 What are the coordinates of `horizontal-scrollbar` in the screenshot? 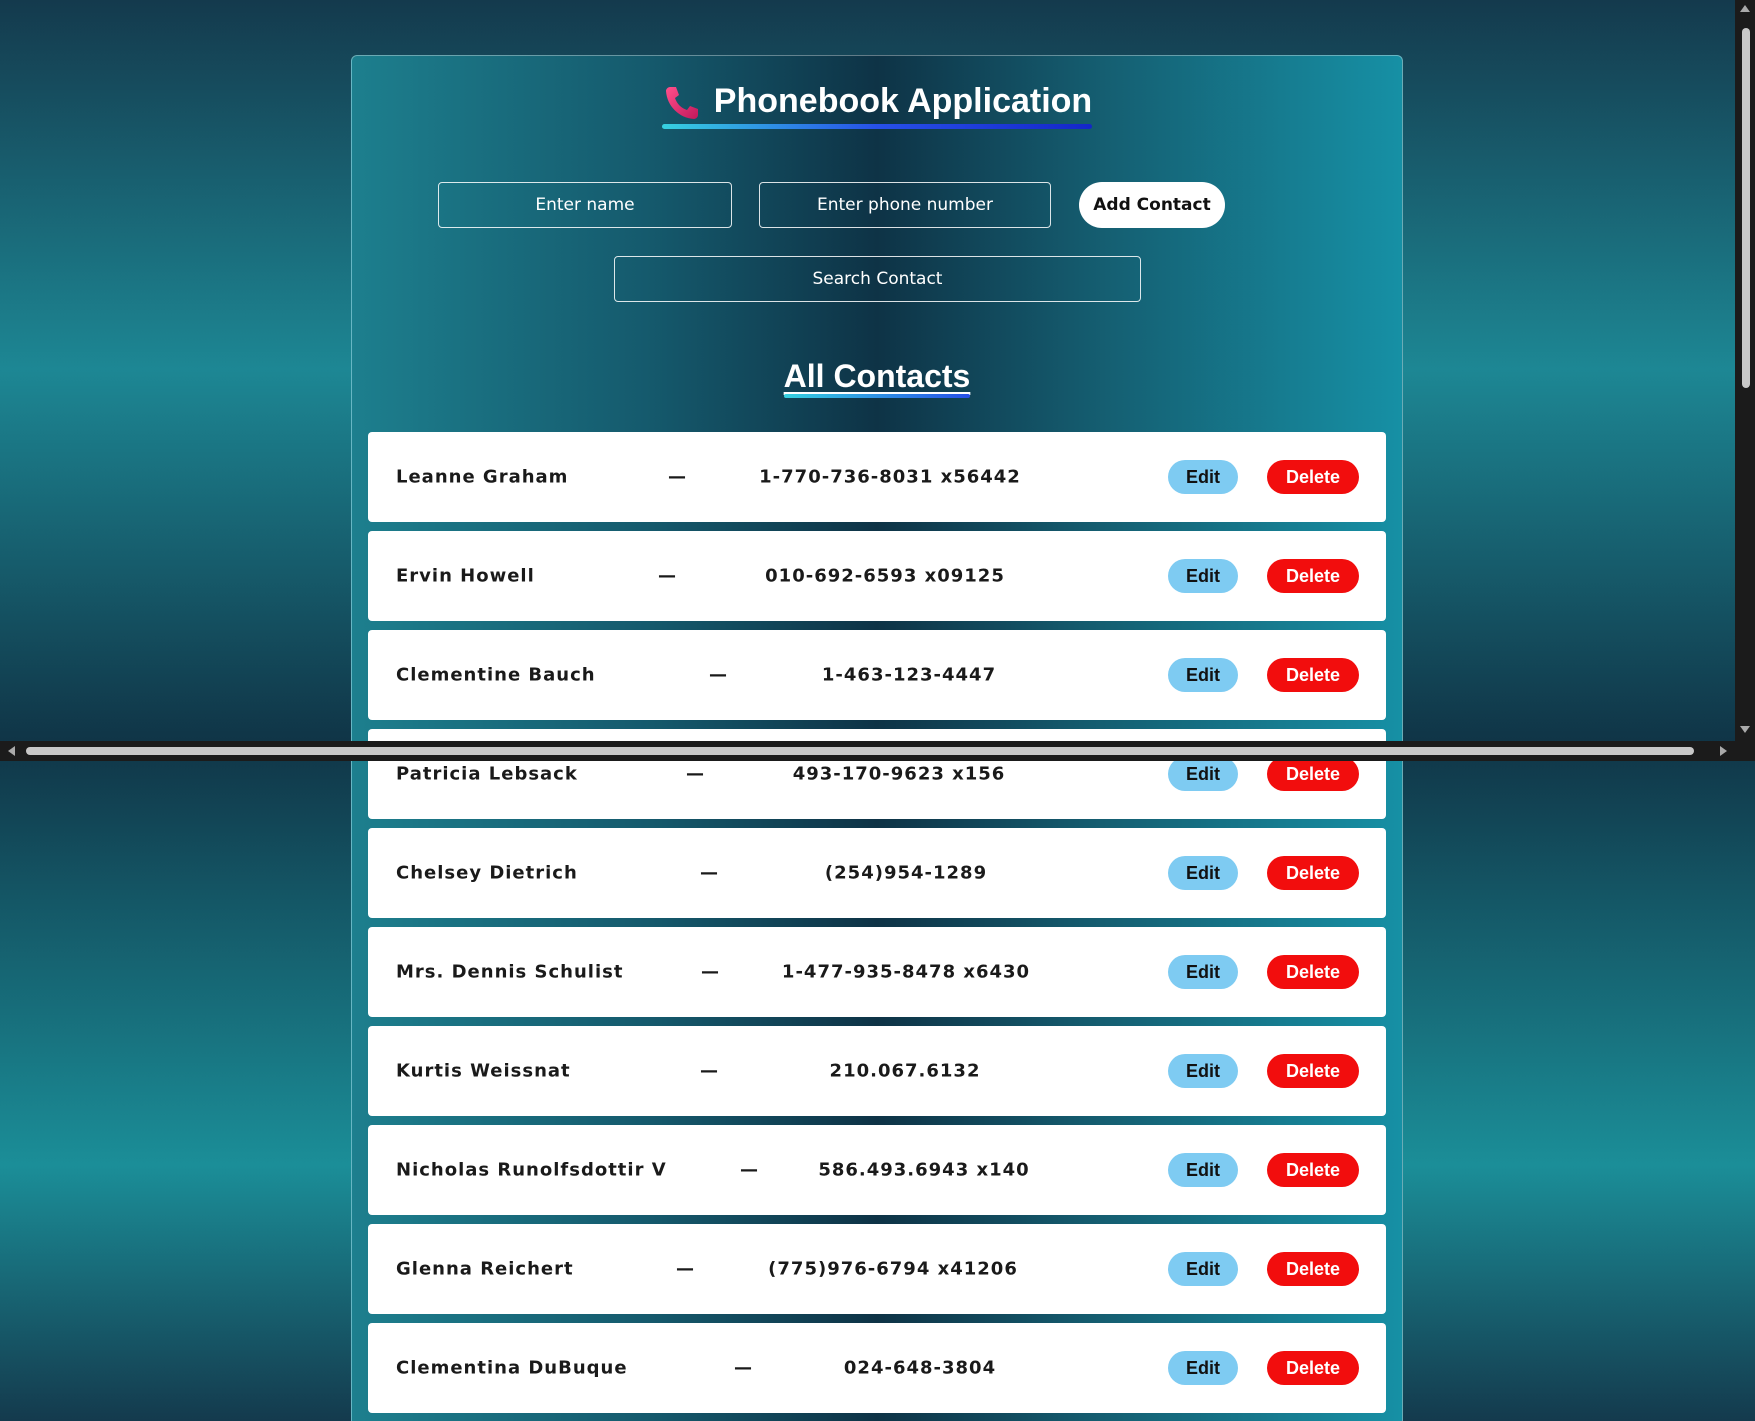 It's located at (877, 751).